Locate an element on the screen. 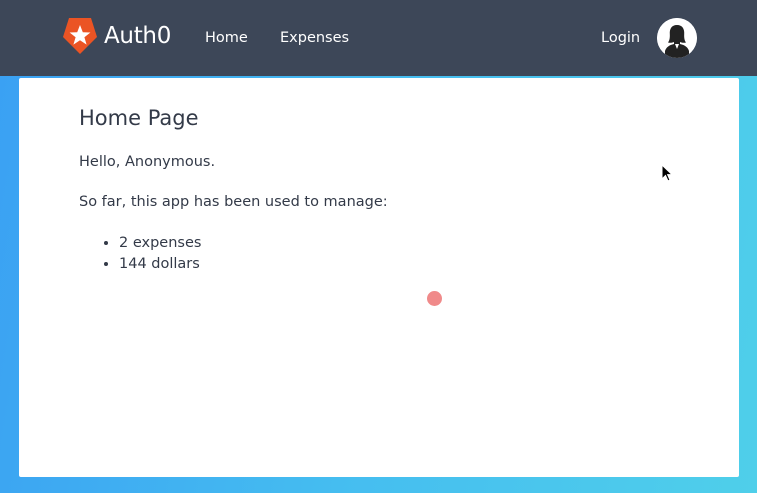 The image size is (757, 493). list-item: 2 expenses is located at coordinates (160, 243).